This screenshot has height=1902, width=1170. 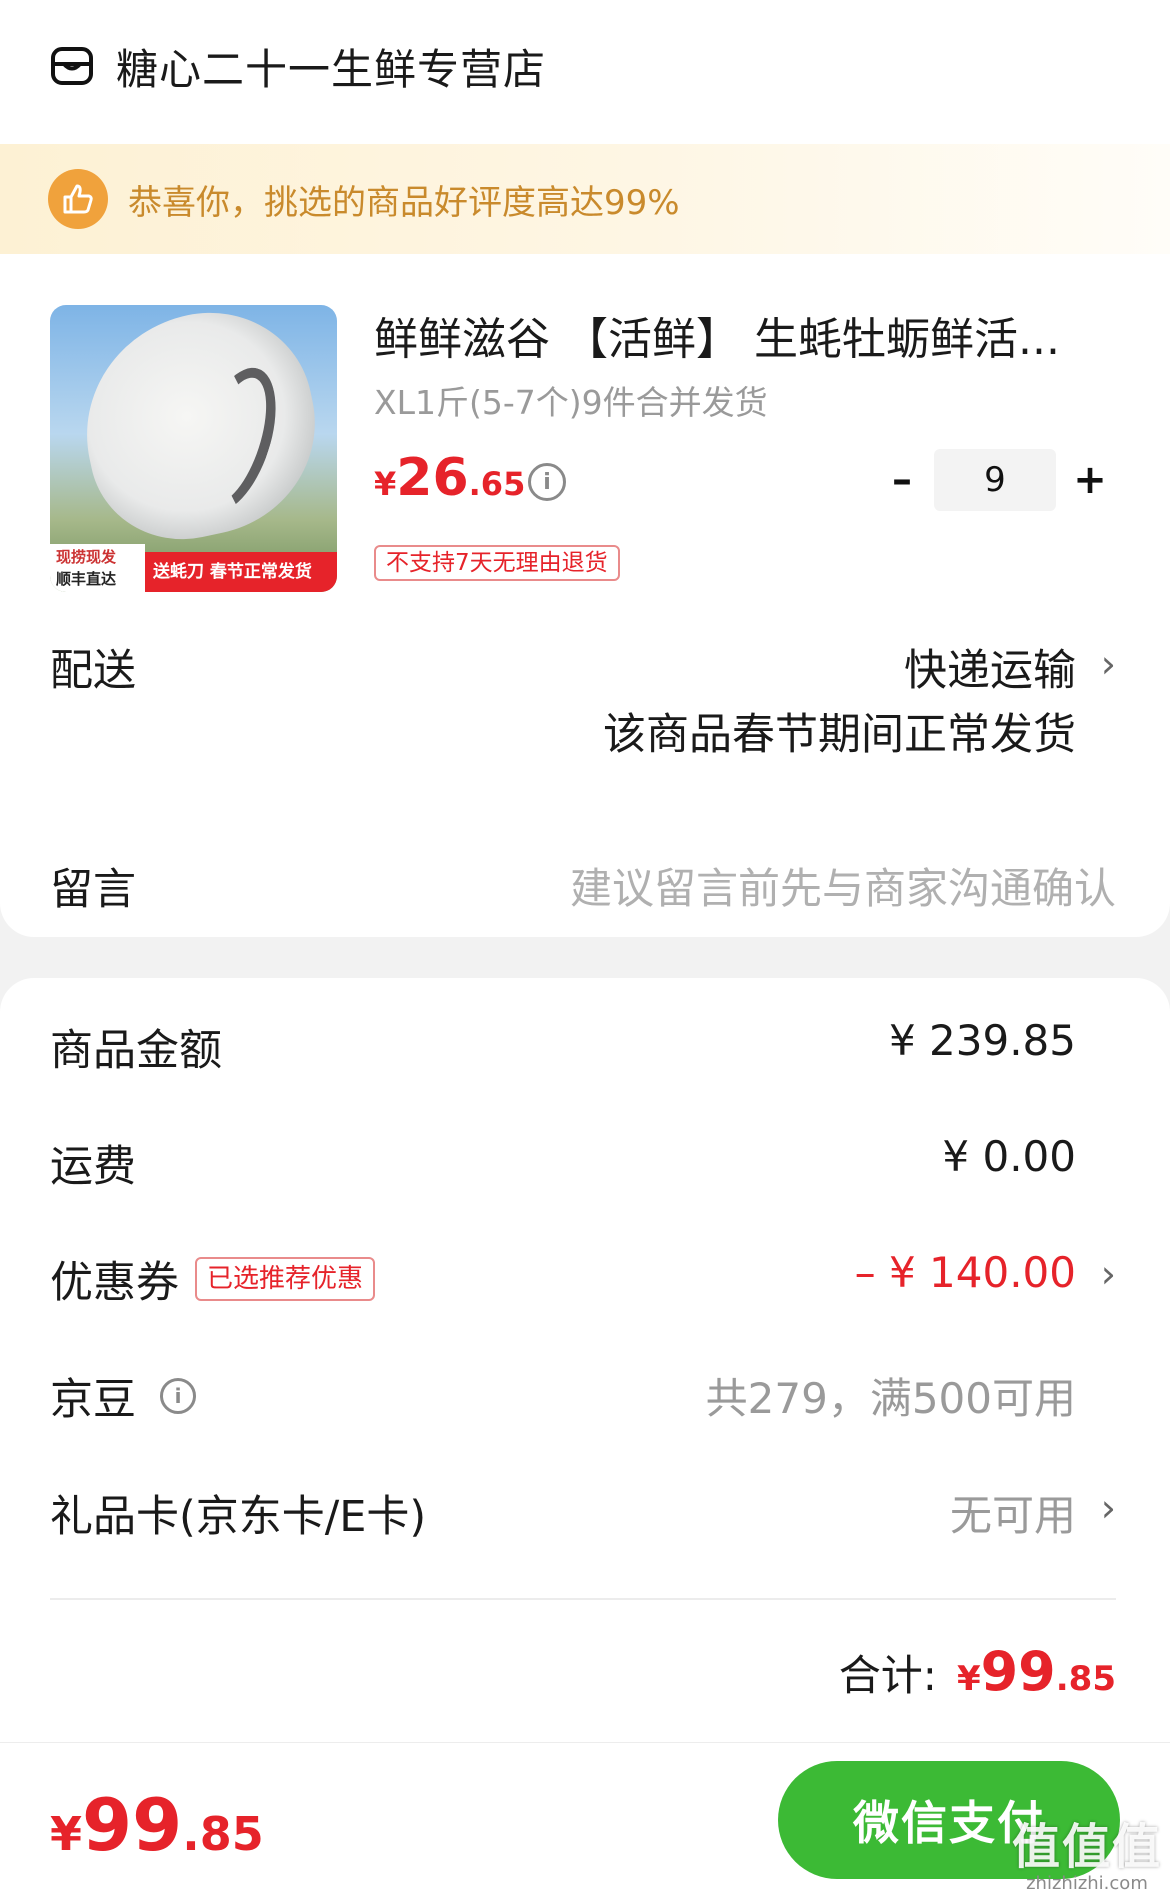 I want to click on quantity-increase-button: +, so click(x=1090, y=480).